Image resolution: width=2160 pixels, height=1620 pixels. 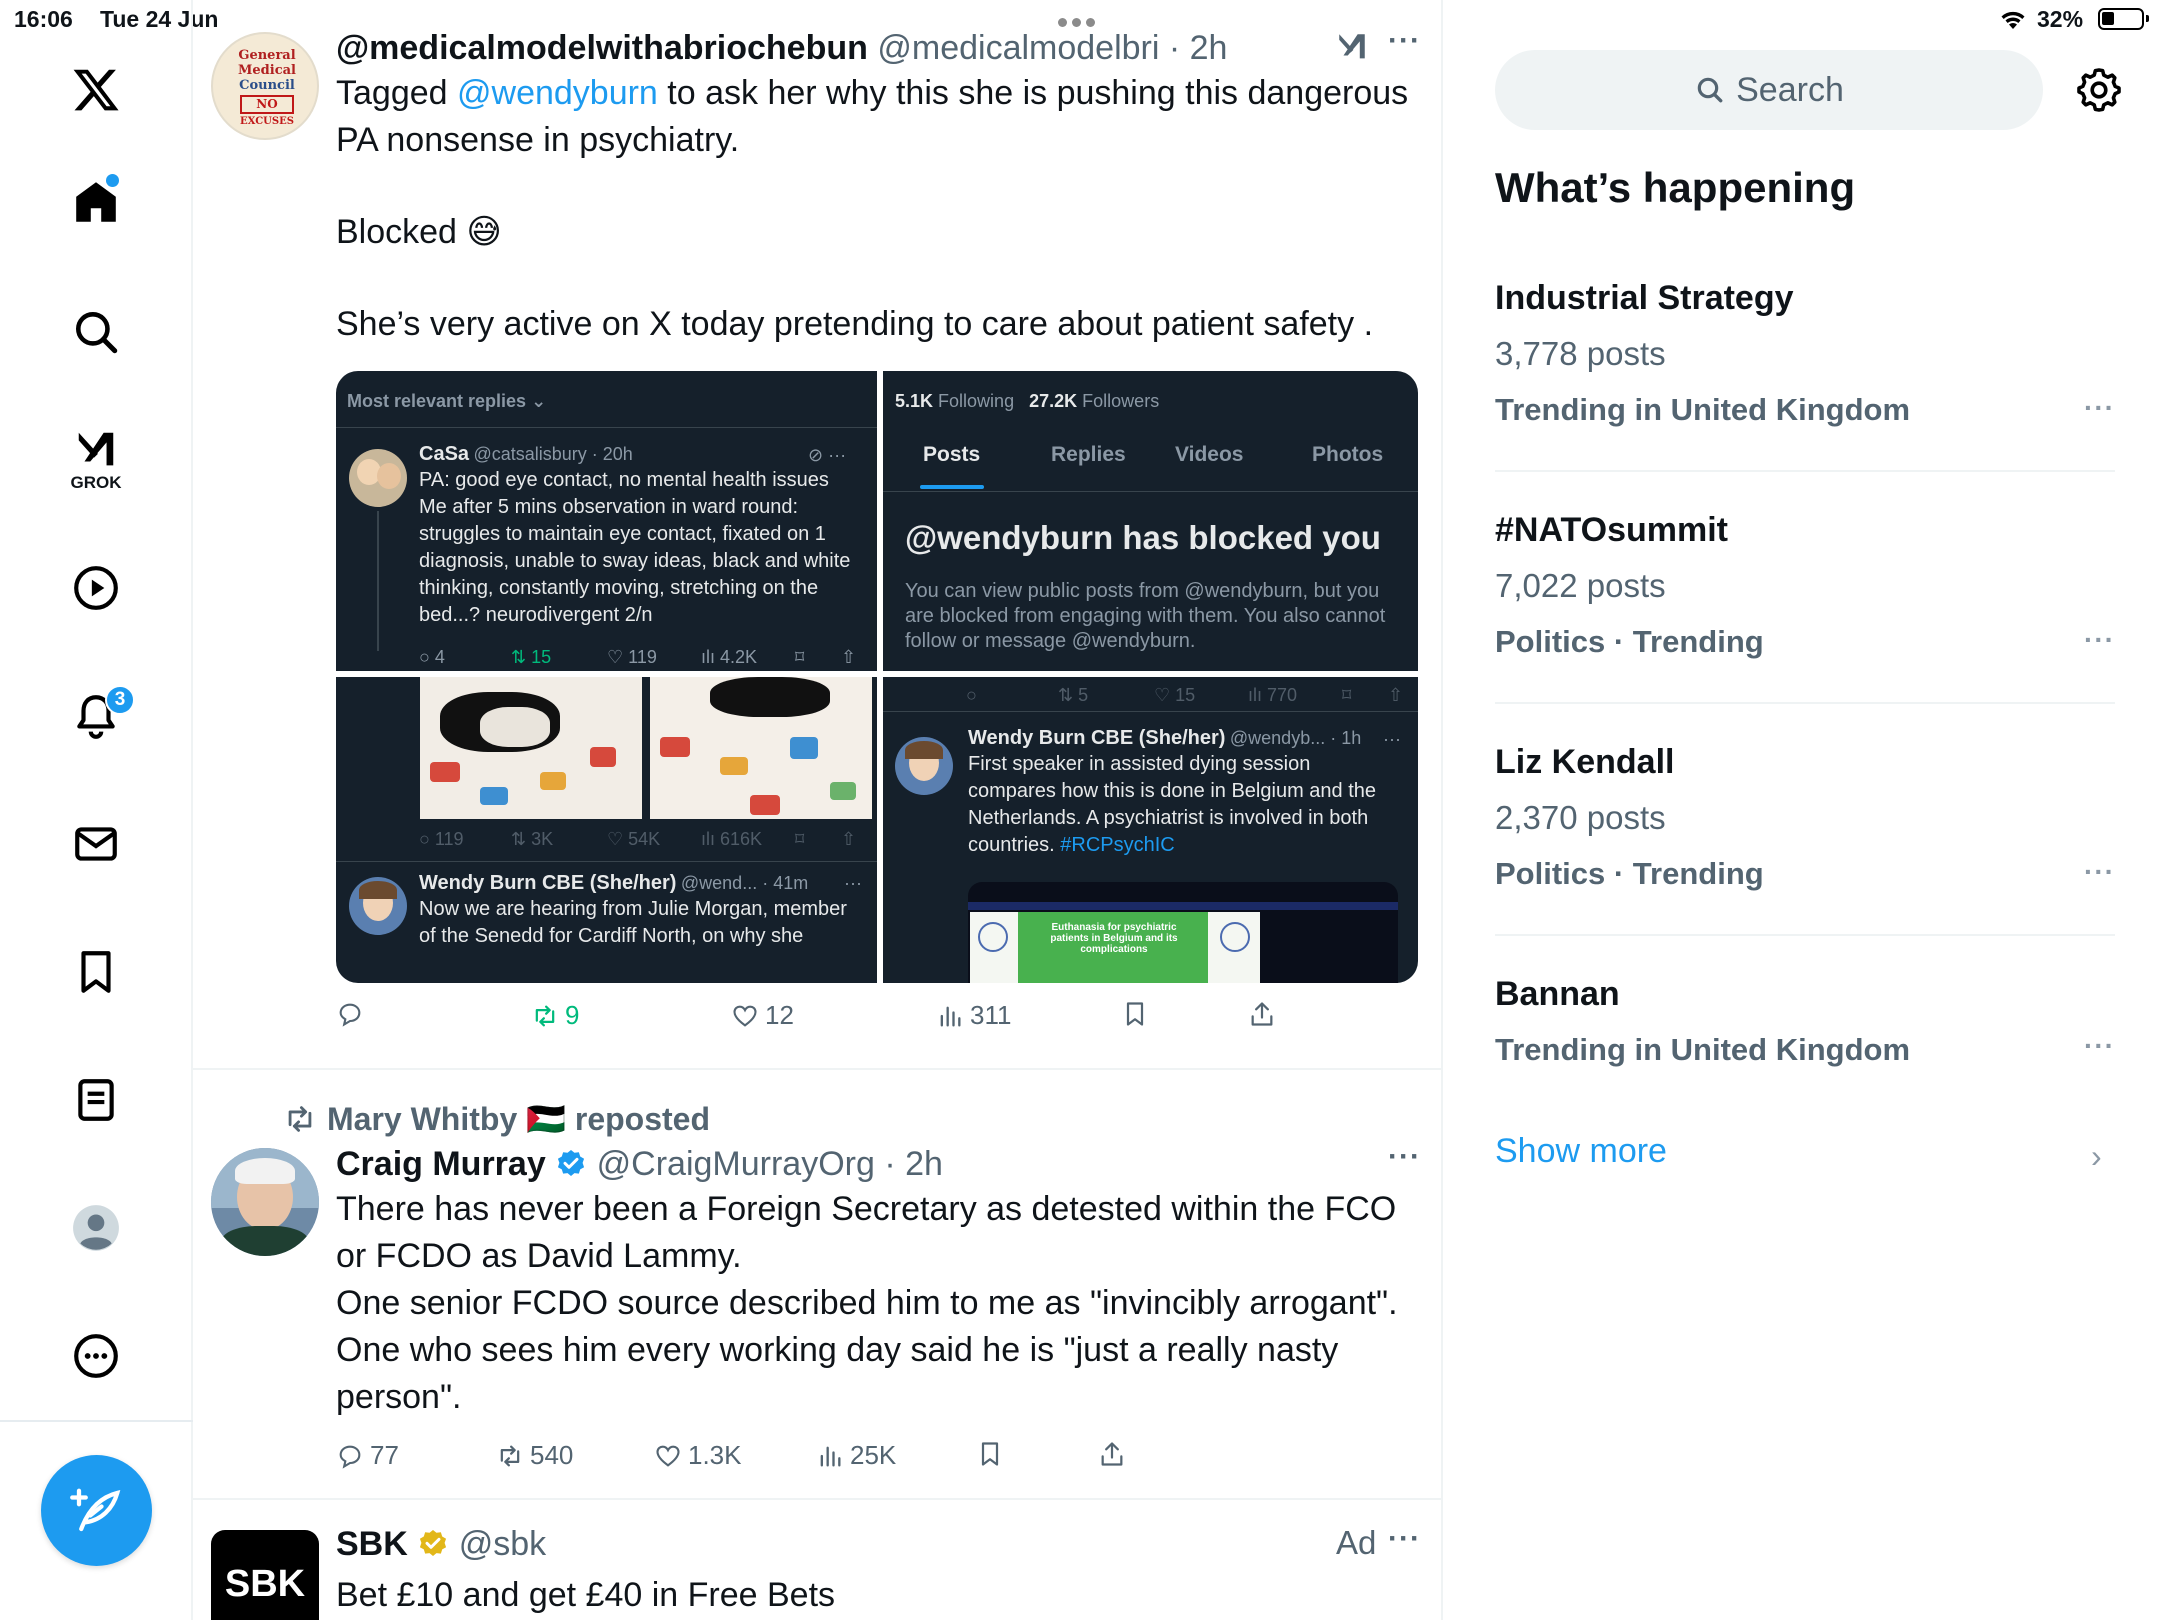 What do you see at coordinates (849, 657) in the screenshot?
I see `share-icon: ⇧` at bounding box center [849, 657].